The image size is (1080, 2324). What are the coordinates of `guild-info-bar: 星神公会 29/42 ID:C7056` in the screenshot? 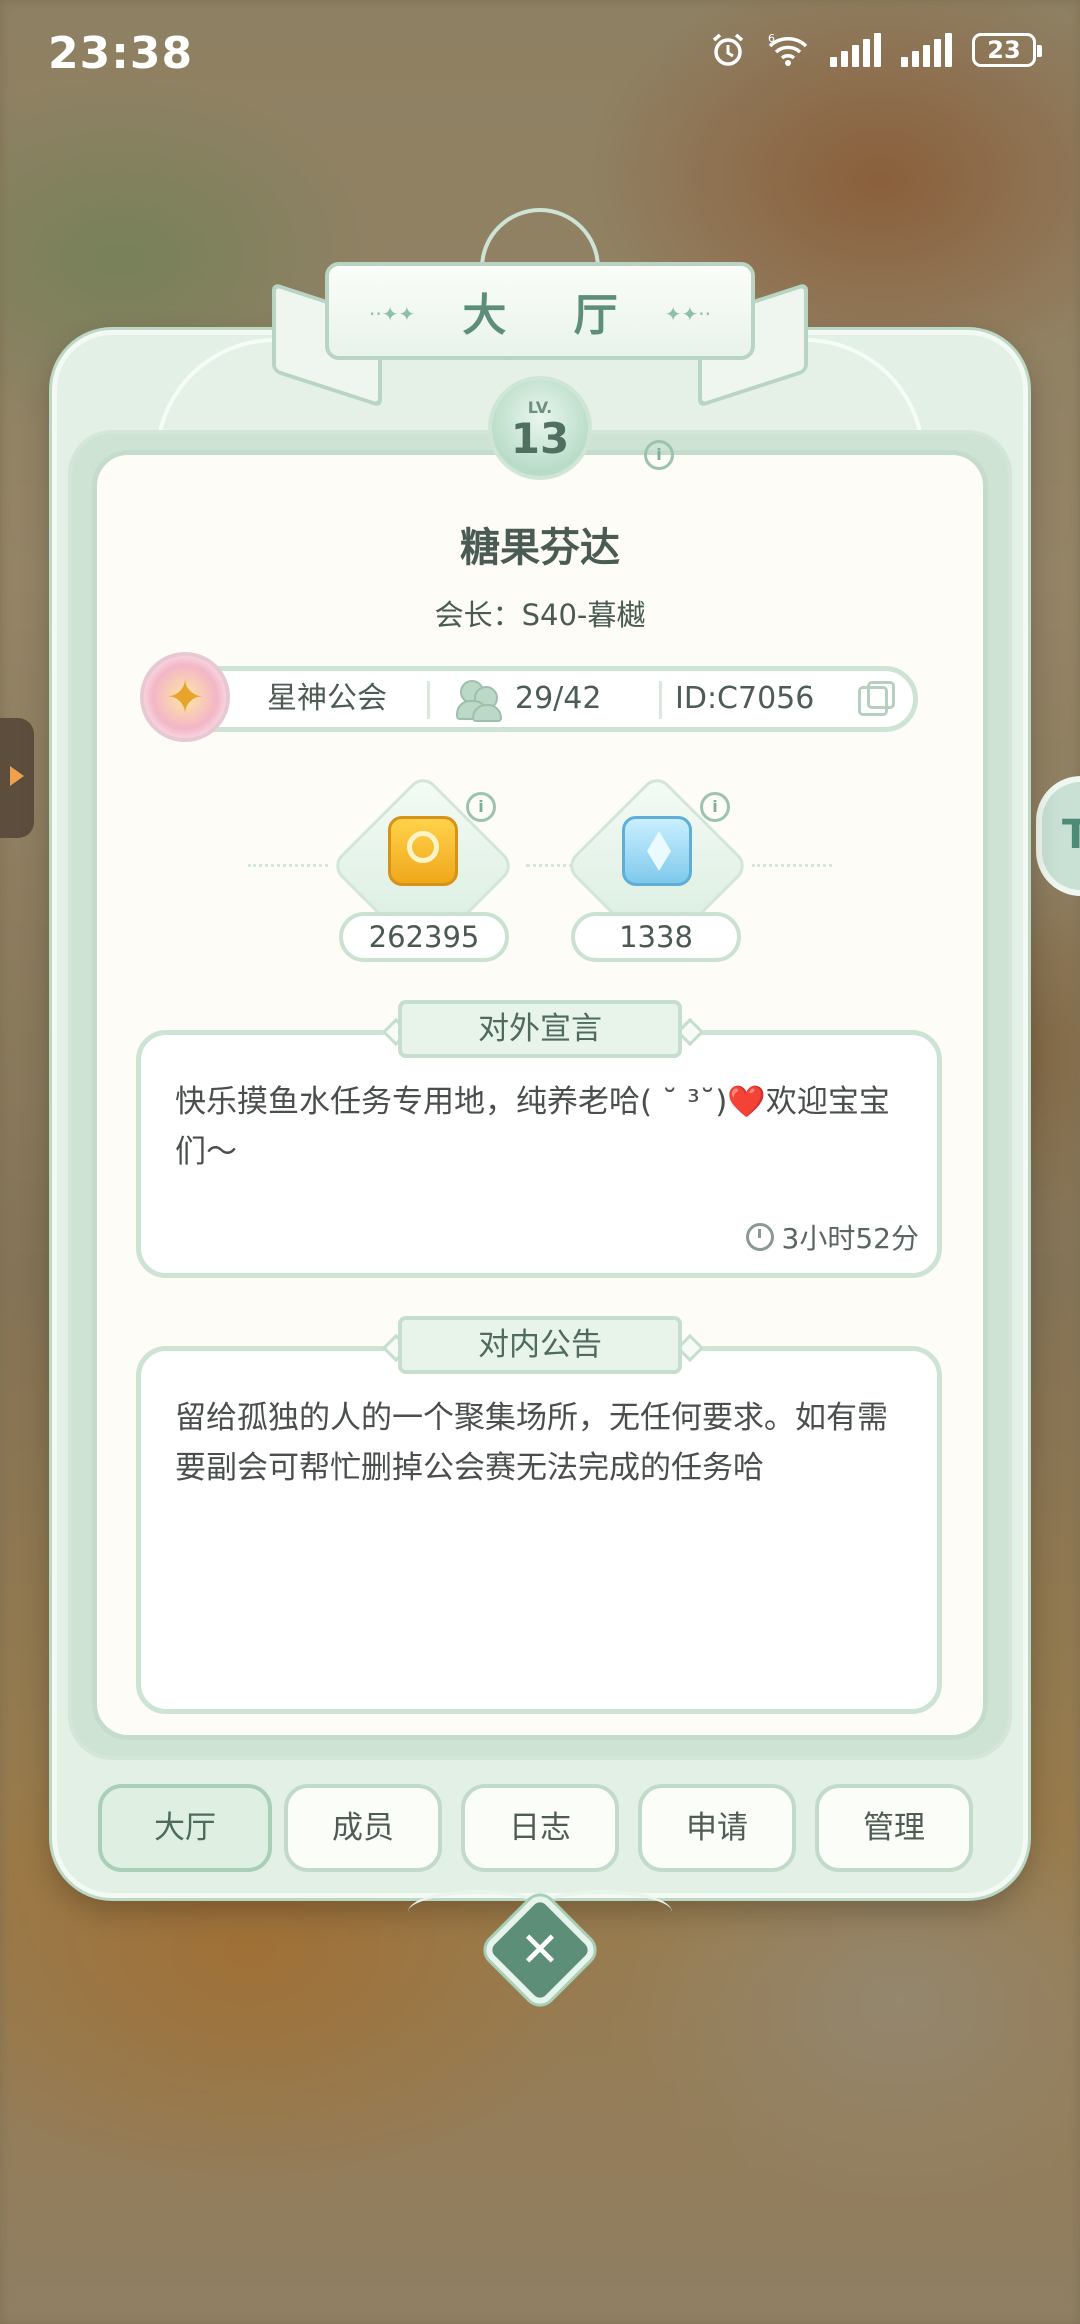 It's located at (544, 699).